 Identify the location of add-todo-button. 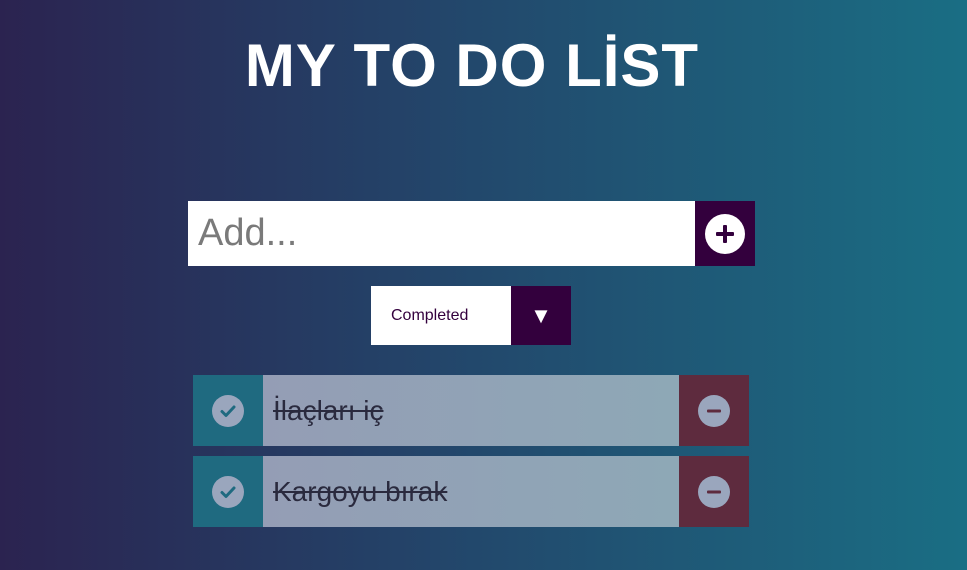
(725, 233).